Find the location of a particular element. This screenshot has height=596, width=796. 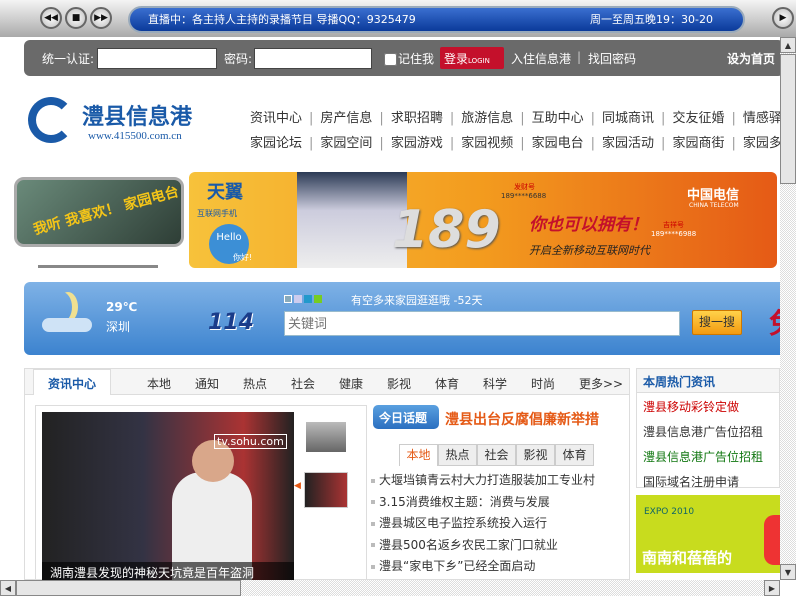

topic-badge-text: 今日话题 is located at coordinates (403, 418).